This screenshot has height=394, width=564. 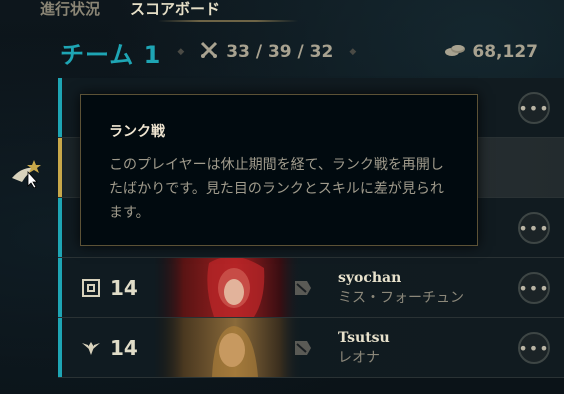 What do you see at coordinates (280, 52) in the screenshot?
I see `team-kda-value: 33 / 39 / 32` at bounding box center [280, 52].